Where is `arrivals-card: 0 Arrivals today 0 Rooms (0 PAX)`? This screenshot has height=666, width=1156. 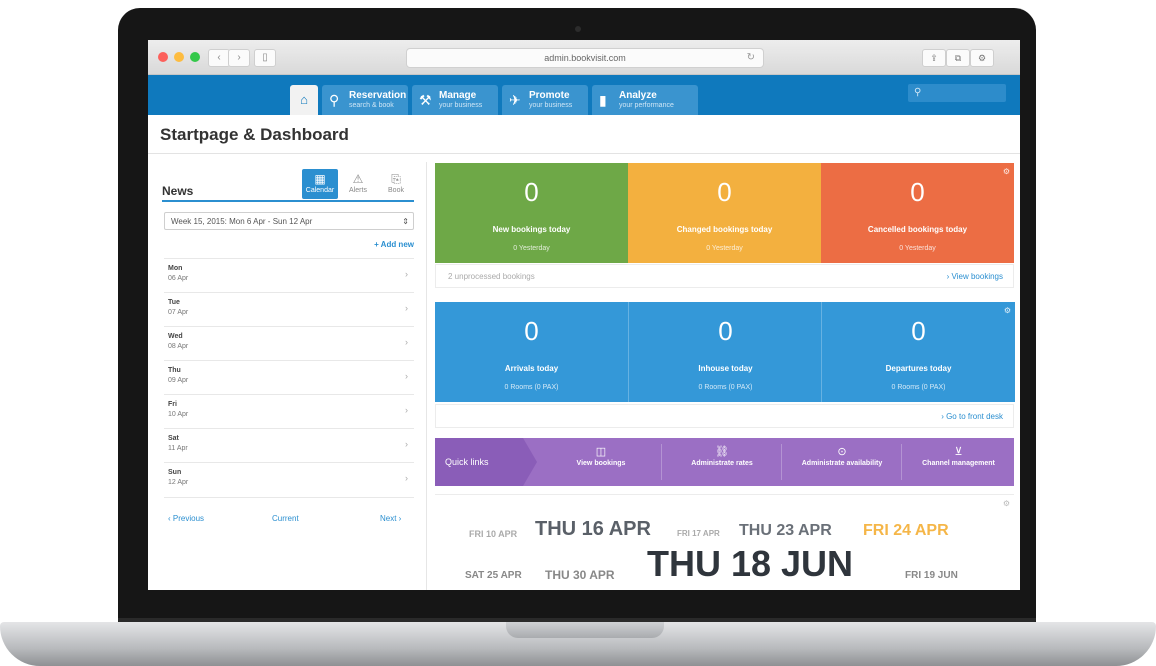 arrivals-card: 0 Arrivals today 0 Rooms (0 PAX) is located at coordinates (531, 352).